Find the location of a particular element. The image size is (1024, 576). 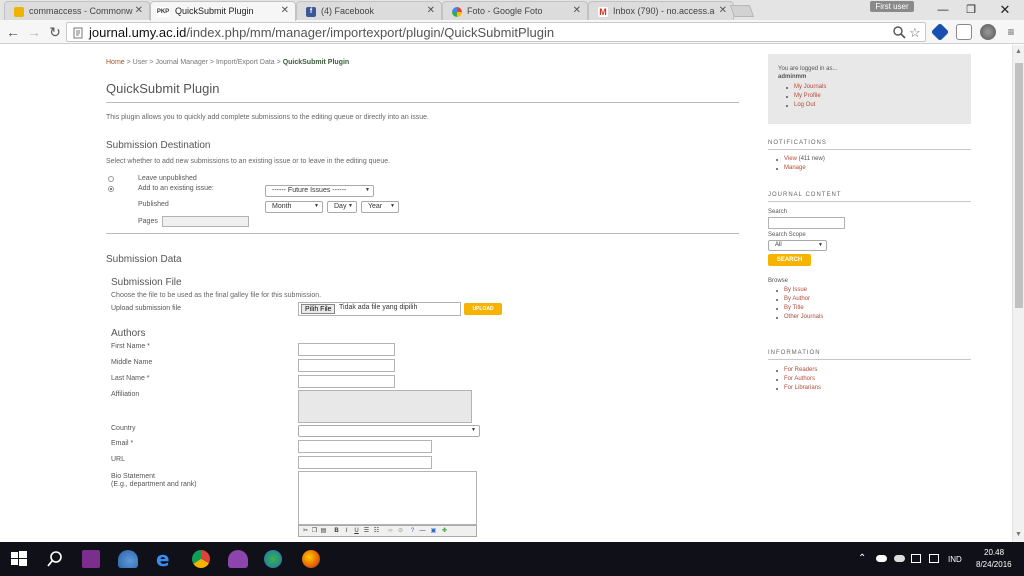

year-select: Year ▼ is located at coordinates (380, 207).